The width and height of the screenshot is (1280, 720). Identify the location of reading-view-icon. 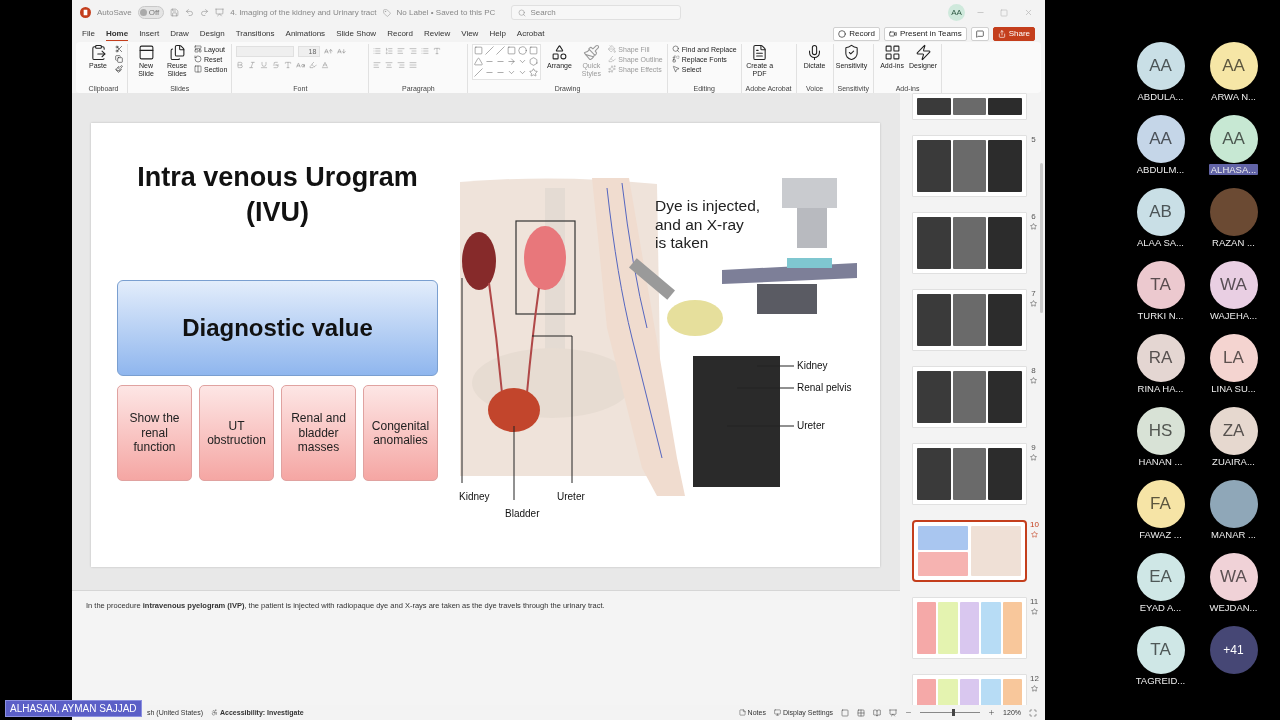
(877, 712).